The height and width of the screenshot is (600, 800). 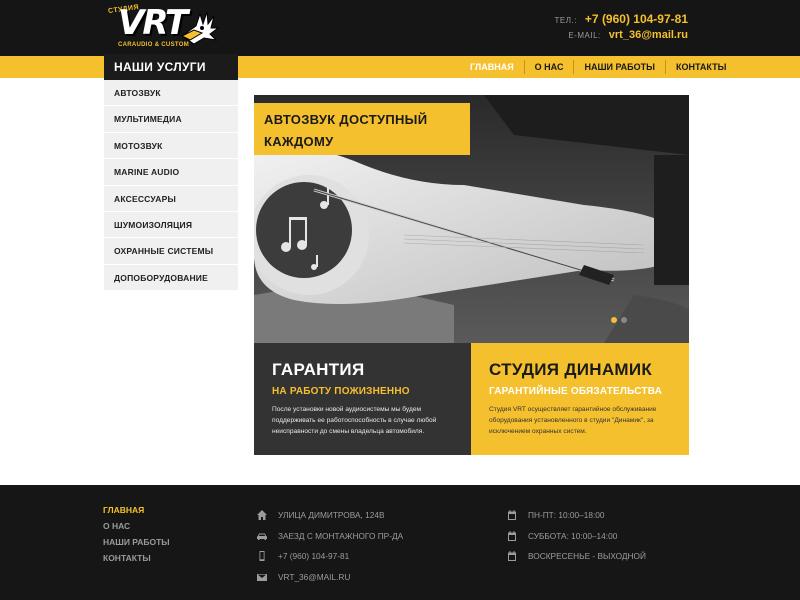 I want to click on sidebar-item-accessories: АКСЕССУАРЫ, so click(x=171, y=199).